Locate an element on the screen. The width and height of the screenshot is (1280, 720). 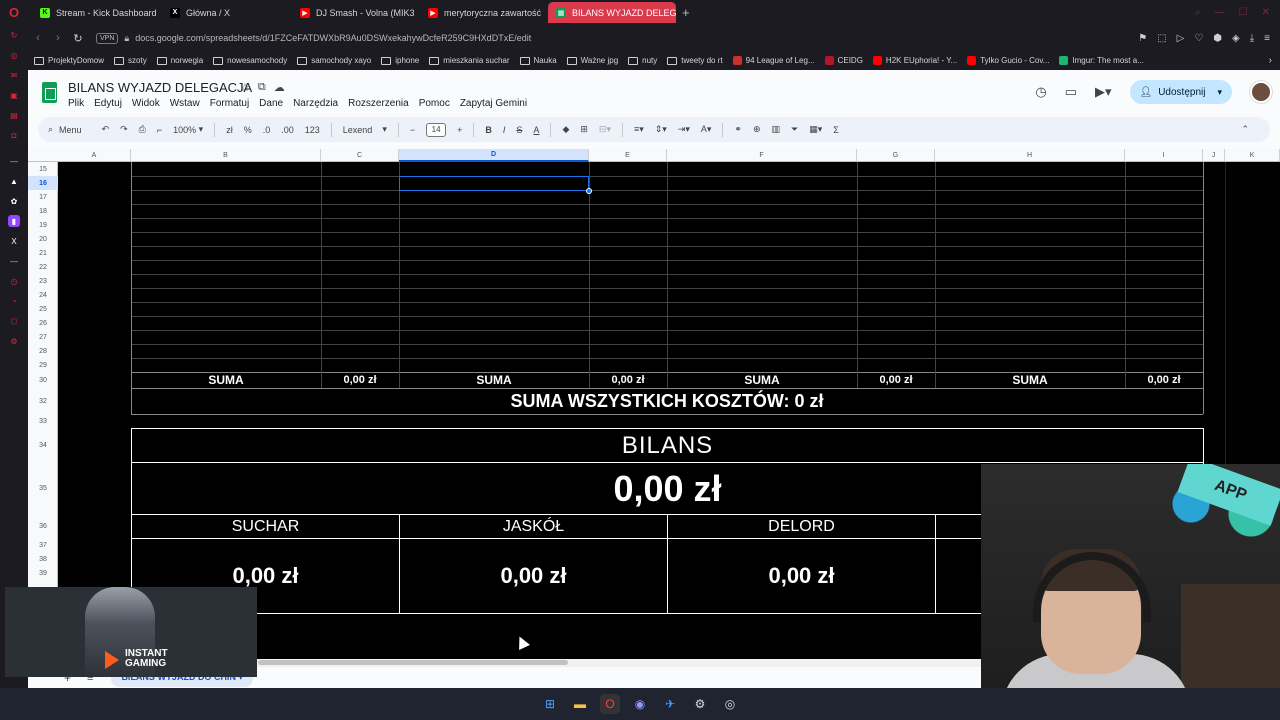
redo-icon: ↷ is located at coordinates (124, 129).